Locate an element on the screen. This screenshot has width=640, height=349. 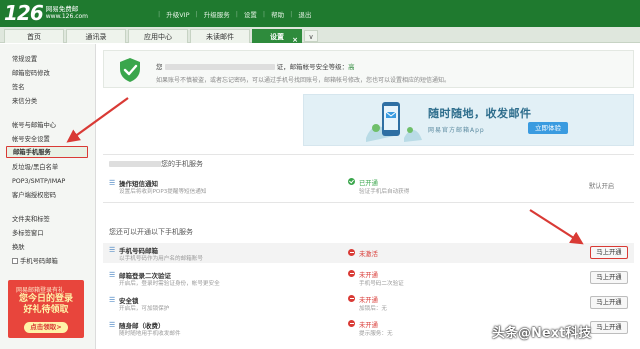
top-nav-upgrade-vip: 升级VIP is located at coordinates (177, 14).